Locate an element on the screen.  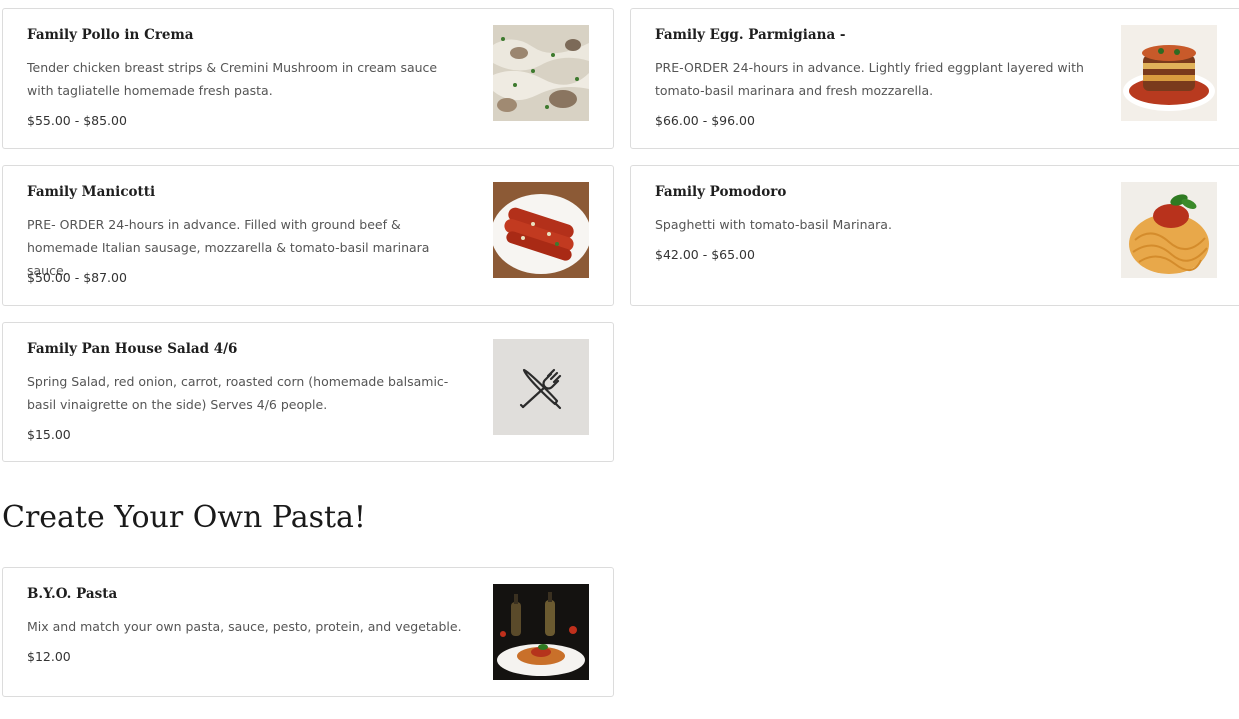
menu-item-name: B.Y.O. Pasta is located at coordinates (72, 594).